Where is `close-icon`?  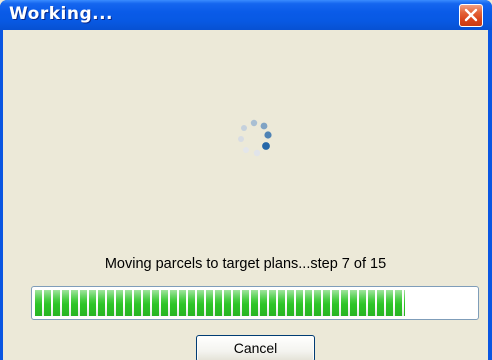
close-icon is located at coordinates (471, 15).